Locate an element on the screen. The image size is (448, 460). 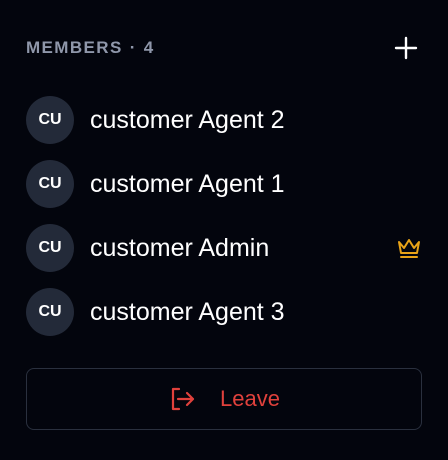
member-item: CU customer Agent 2 is located at coordinates (224, 120).